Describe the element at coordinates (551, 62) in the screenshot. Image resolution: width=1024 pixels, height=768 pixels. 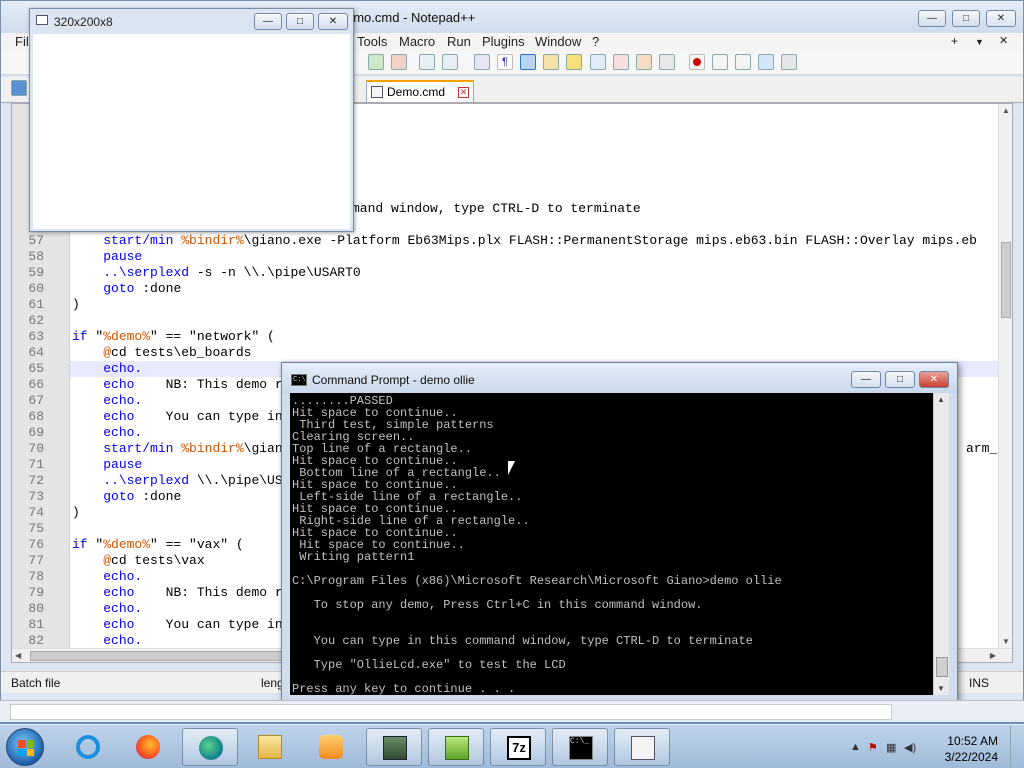
I see `user-lang-icon` at that location.